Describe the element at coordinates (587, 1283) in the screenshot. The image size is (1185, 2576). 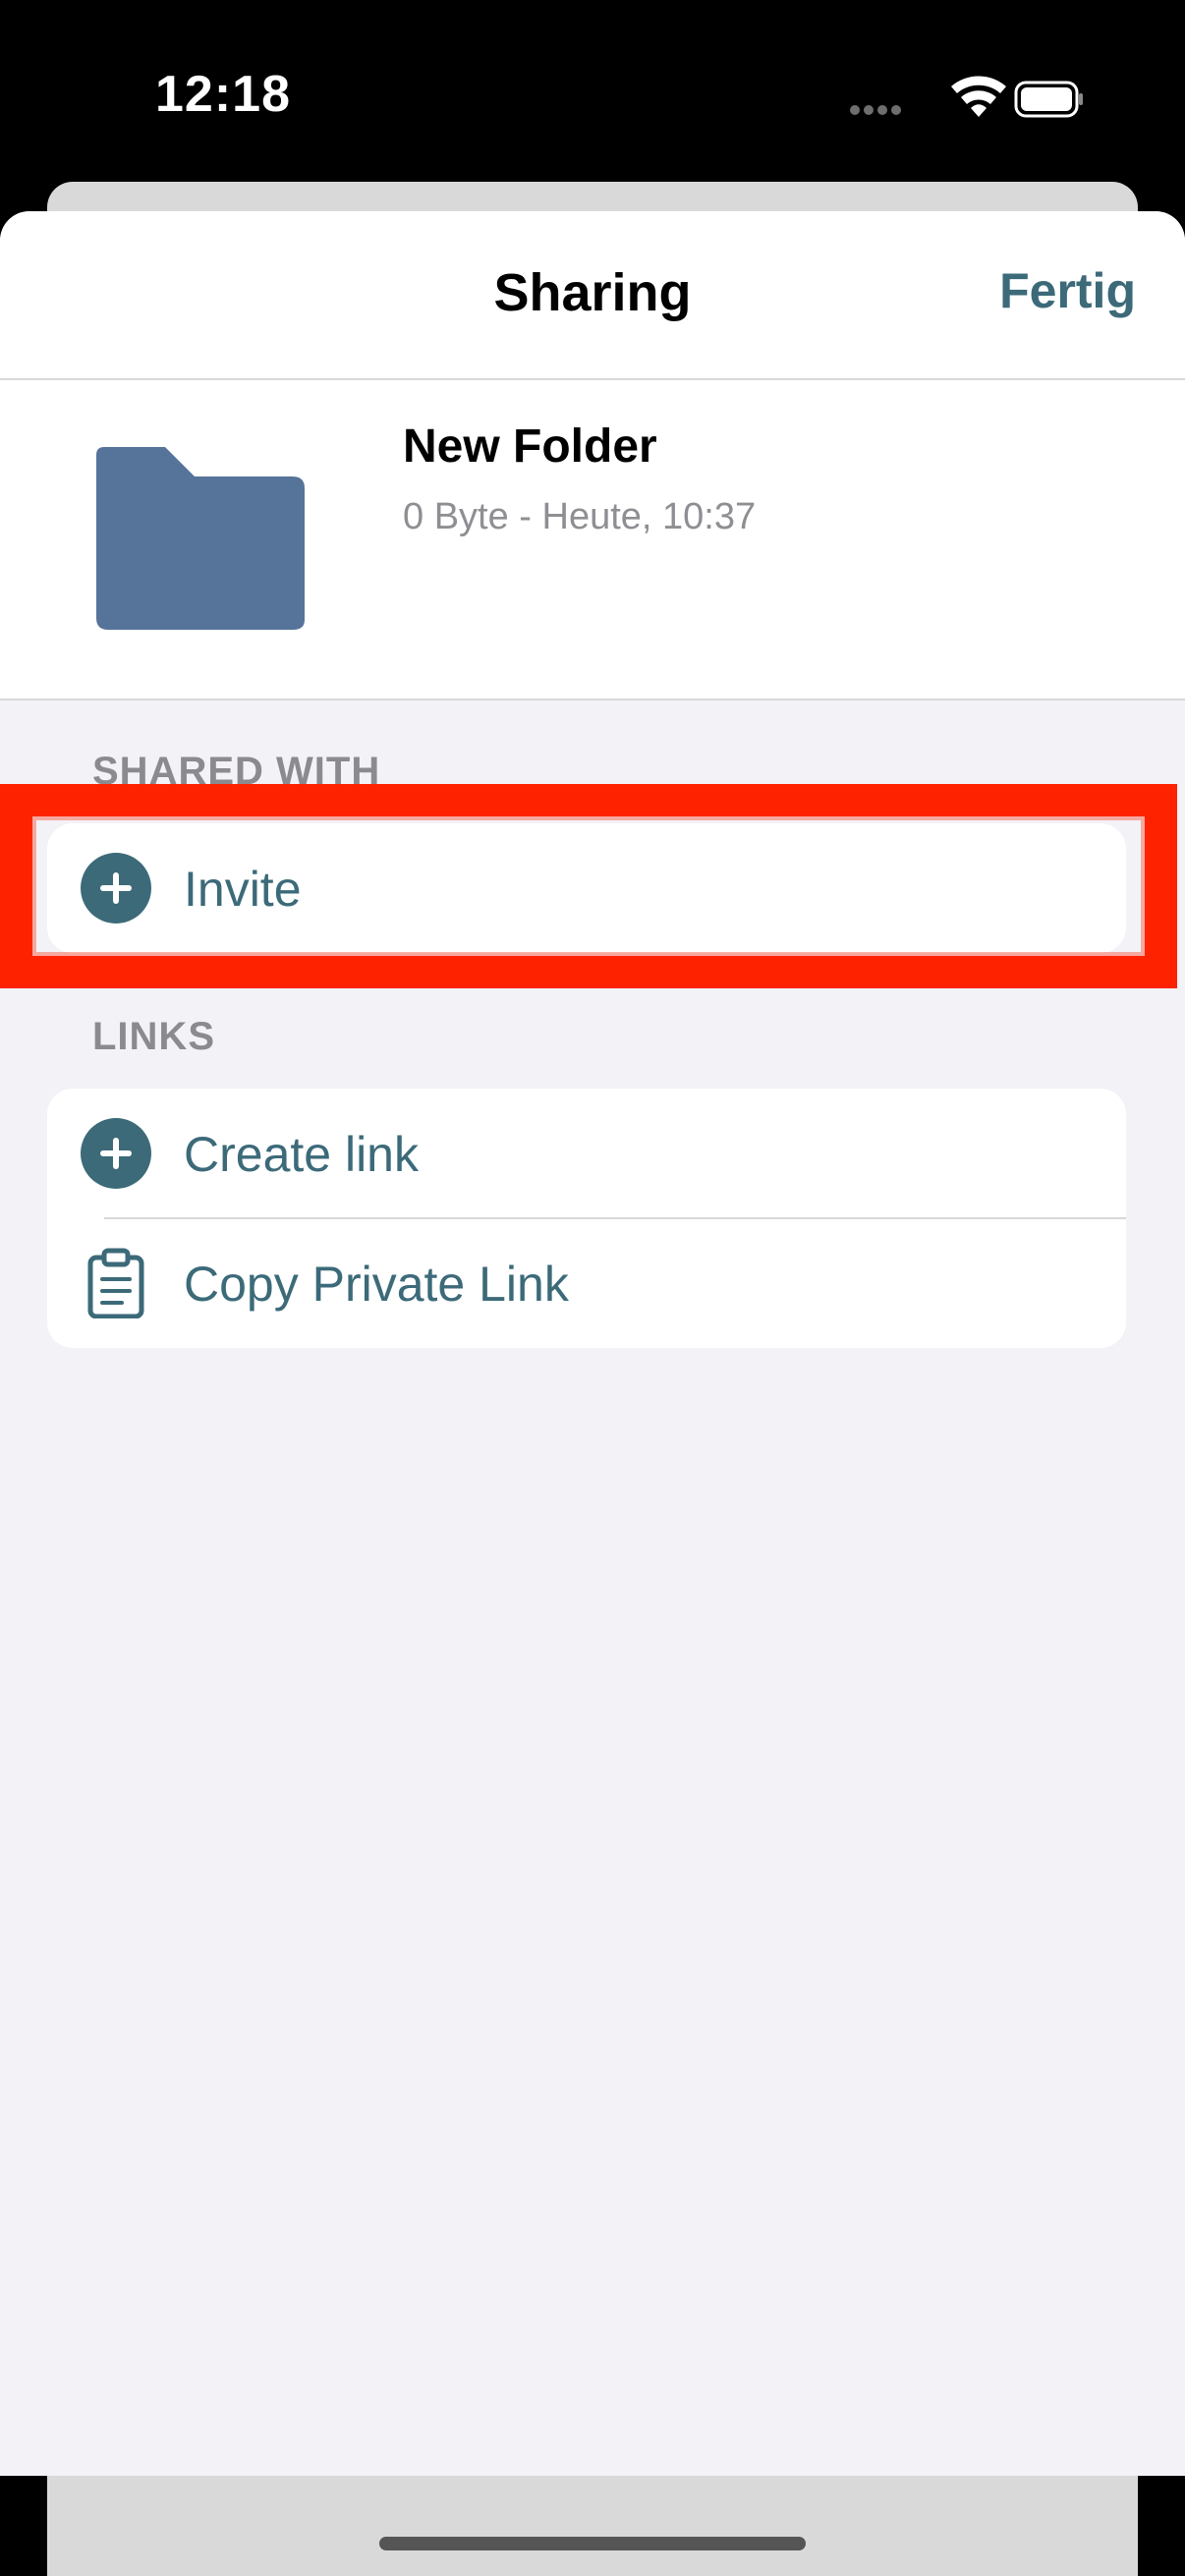
I see `copy-private-link-row: Copy Private Link` at that location.